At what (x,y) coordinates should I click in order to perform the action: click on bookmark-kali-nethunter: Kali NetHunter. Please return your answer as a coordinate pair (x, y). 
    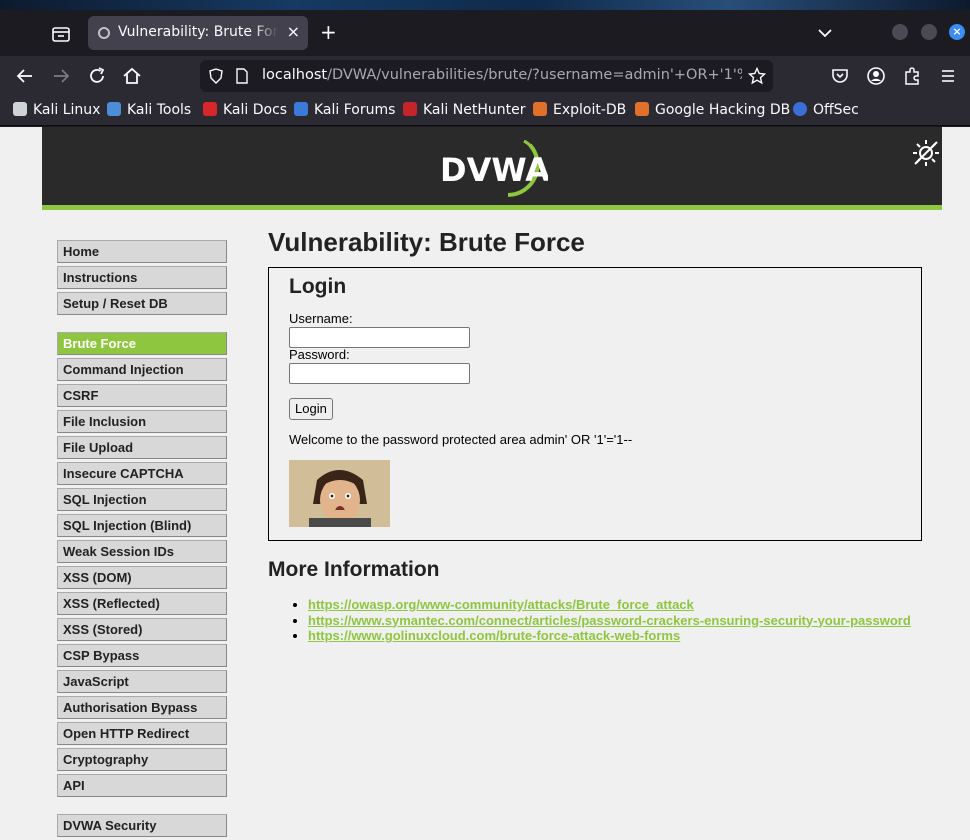
    Looking at the image, I should click on (464, 110).